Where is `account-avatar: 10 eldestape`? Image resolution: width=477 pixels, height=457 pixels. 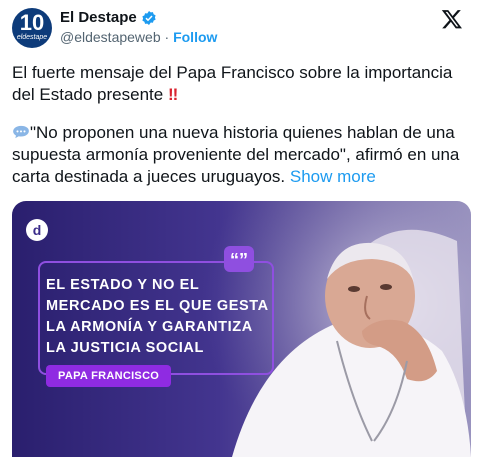 account-avatar: 10 eldestape is located at coordinates (32, 28).